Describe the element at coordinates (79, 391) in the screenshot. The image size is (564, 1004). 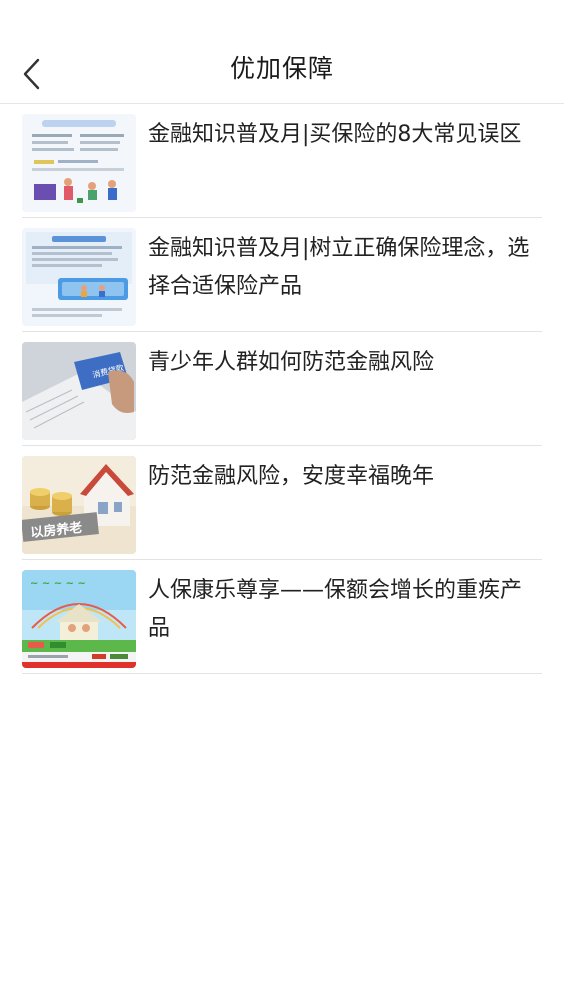
I see `article-thumbnail: 消费贷款` at that location.